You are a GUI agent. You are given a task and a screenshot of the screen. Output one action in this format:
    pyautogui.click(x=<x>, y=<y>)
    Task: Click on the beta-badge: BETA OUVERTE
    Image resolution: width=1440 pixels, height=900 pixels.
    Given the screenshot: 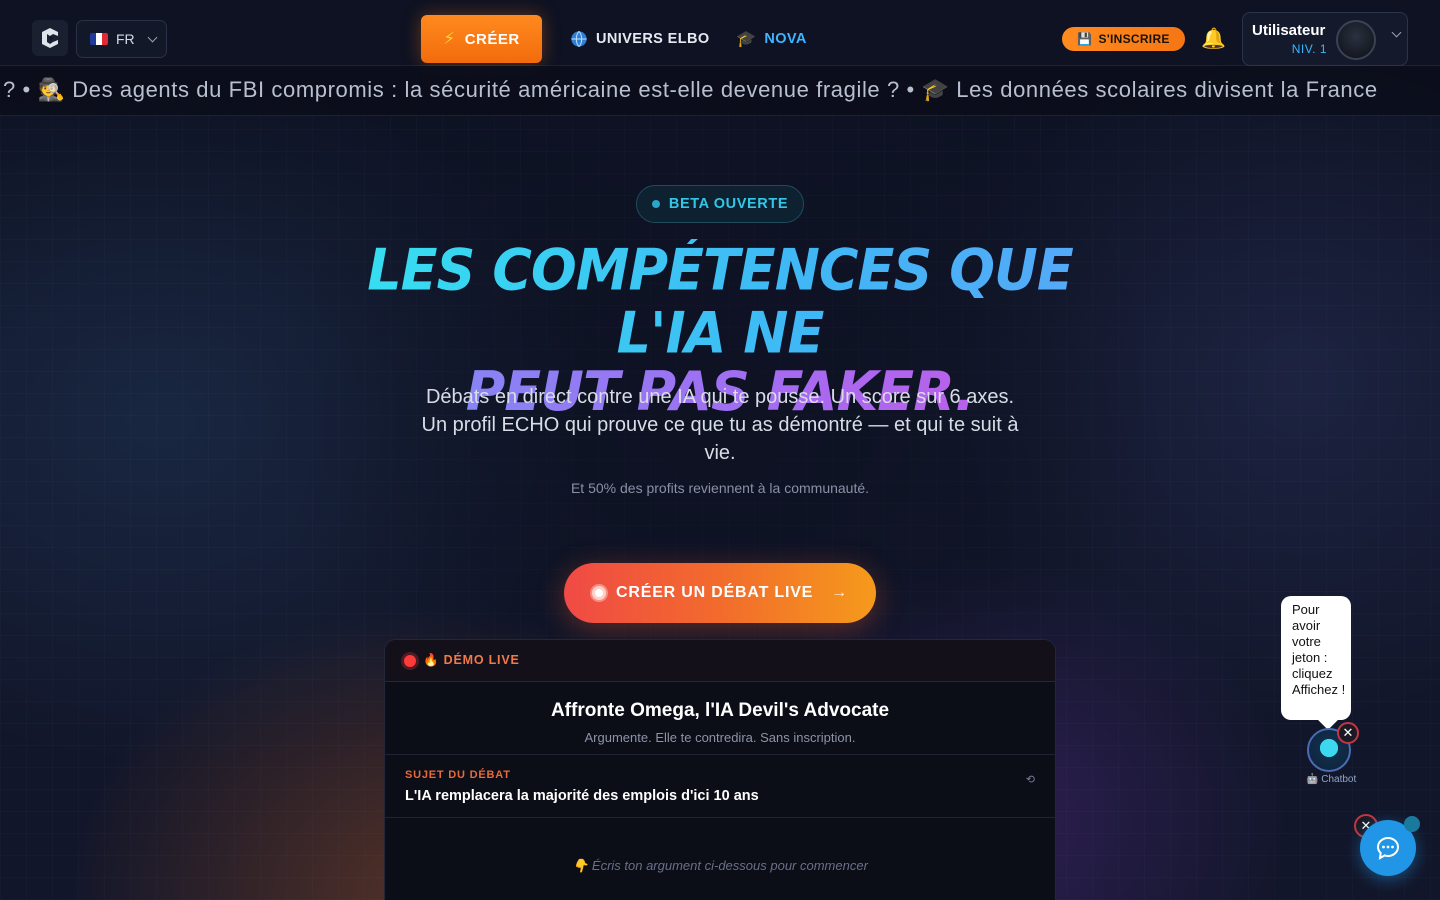 What is the action you would take?
    pyautogui.click(x=720, y=204)
    